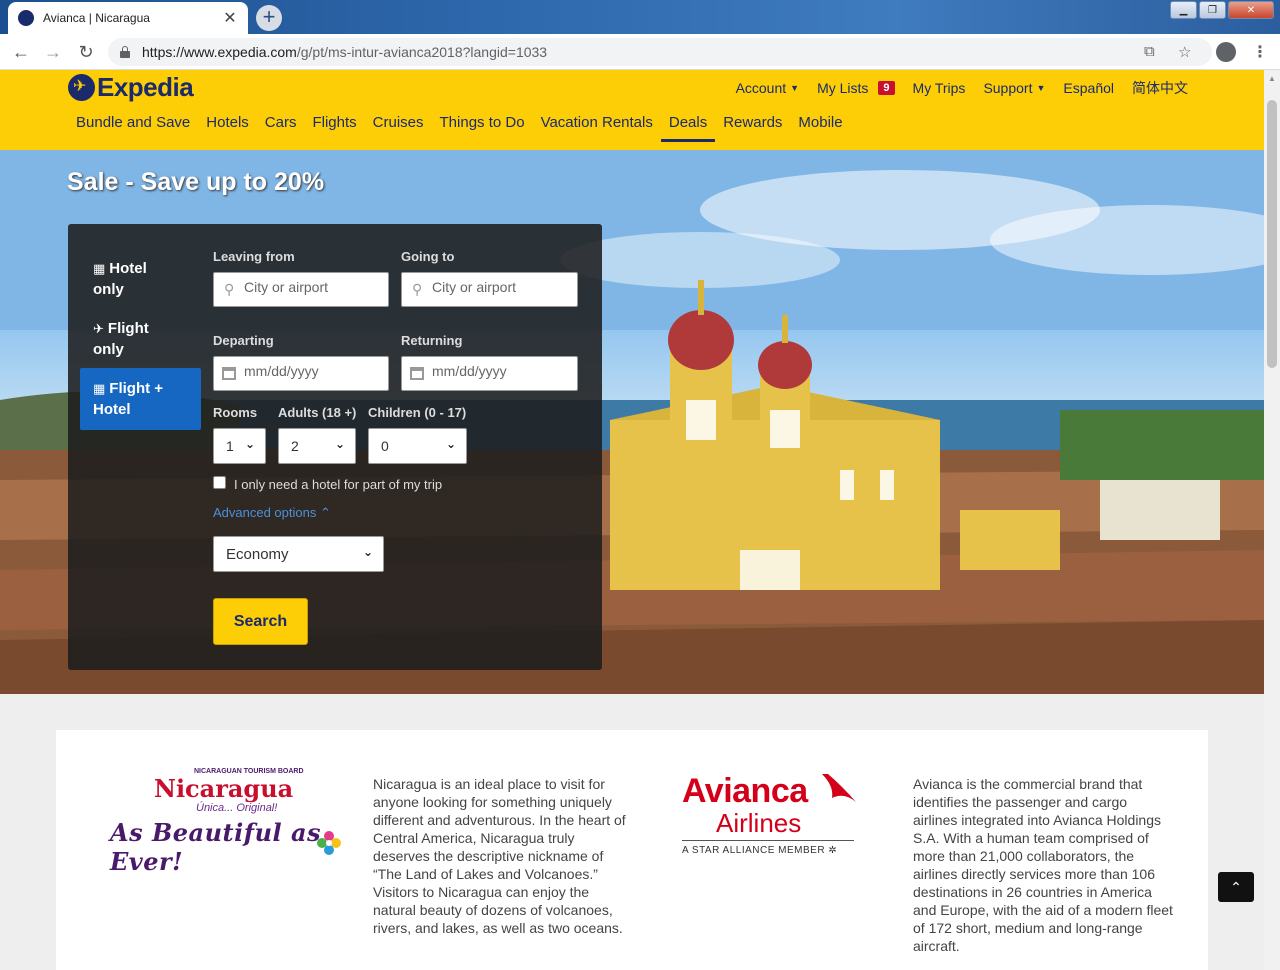  Describe the element at coordinates (417, 412) in the screenshot. I see `children-label: Children (0 - 17)` at that location.